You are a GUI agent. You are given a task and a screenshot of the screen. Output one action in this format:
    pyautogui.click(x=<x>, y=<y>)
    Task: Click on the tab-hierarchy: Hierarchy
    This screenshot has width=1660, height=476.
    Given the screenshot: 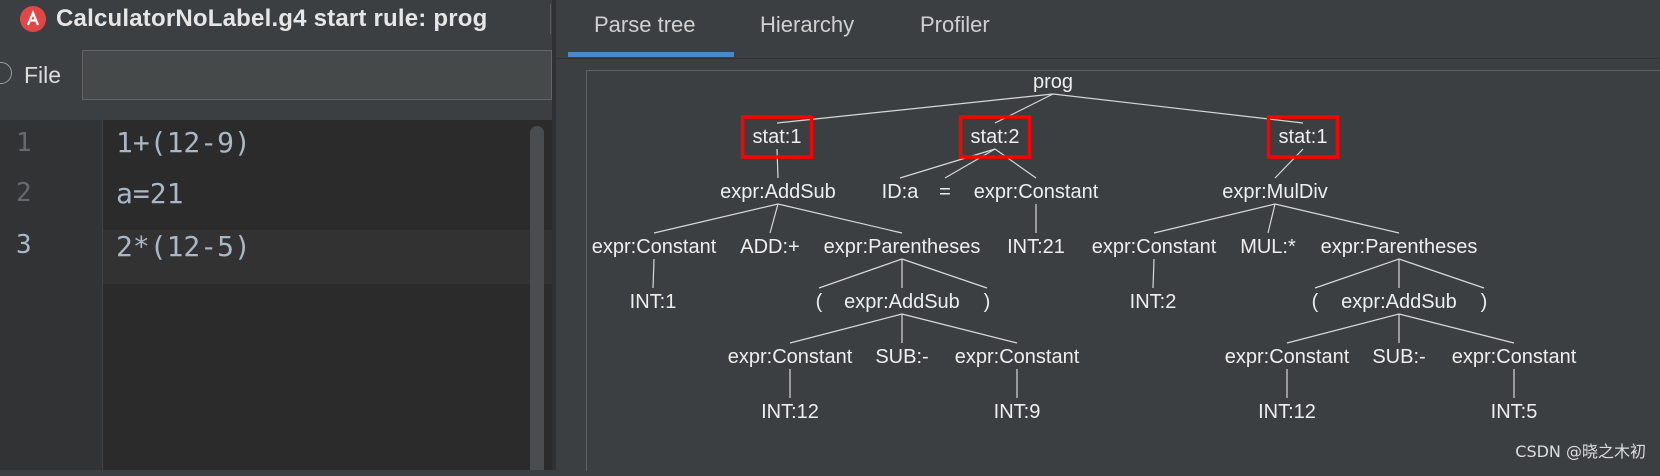 What is the action you would take?
    pyautogui.click(x=807, y=25)
    